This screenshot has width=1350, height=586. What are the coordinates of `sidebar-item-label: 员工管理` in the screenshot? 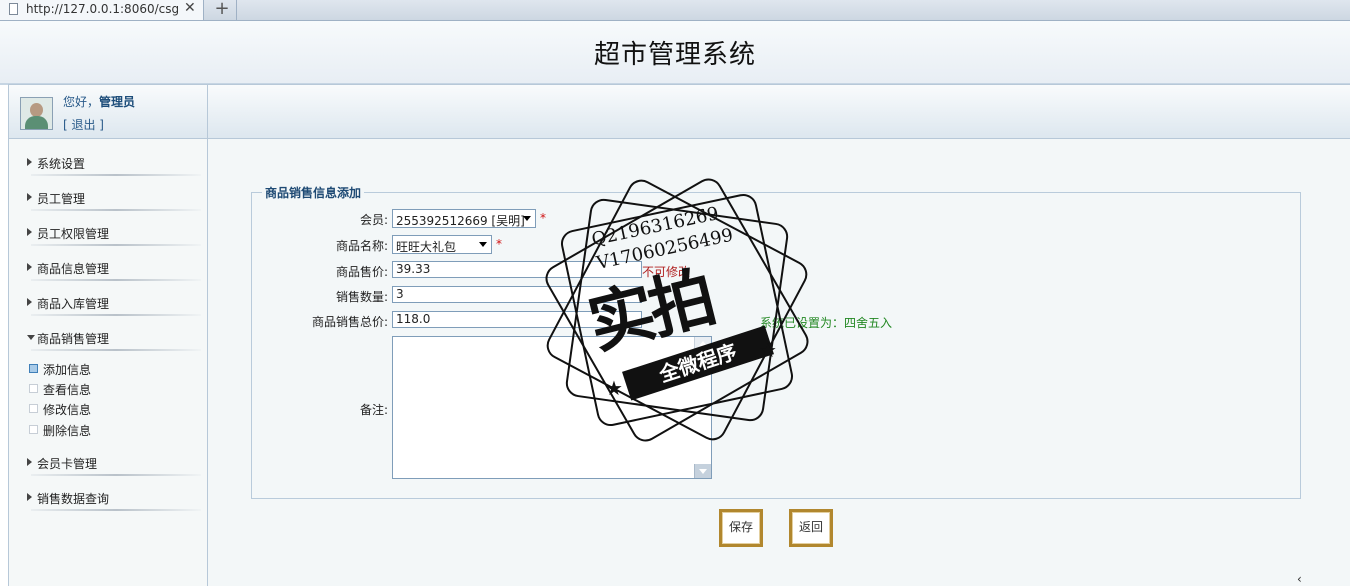 It's located at (61, 199).